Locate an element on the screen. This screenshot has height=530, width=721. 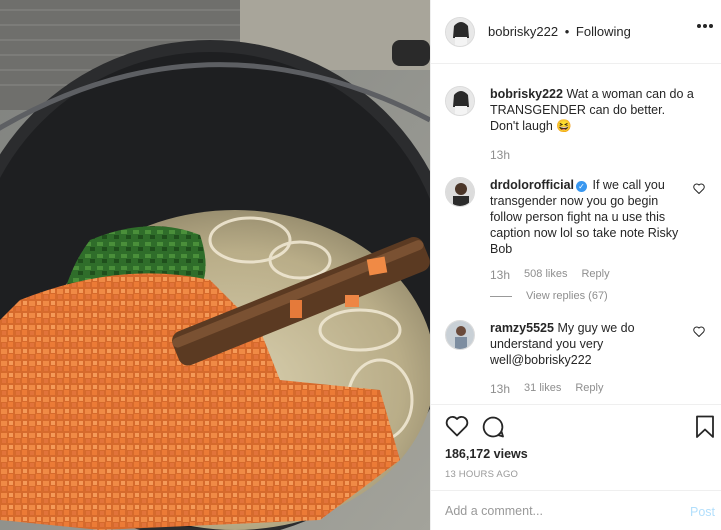
comment-username: ramzy5525 is located at coordinates (522, 328).